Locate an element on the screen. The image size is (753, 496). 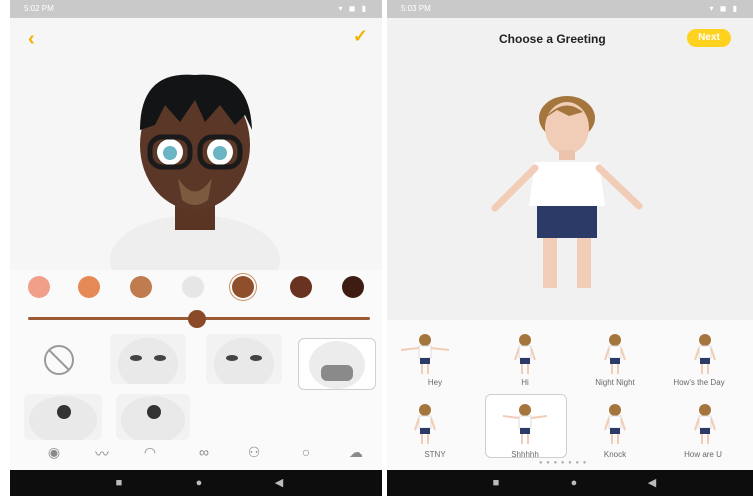
avatar-shorts is located at coordinates (567, 222).